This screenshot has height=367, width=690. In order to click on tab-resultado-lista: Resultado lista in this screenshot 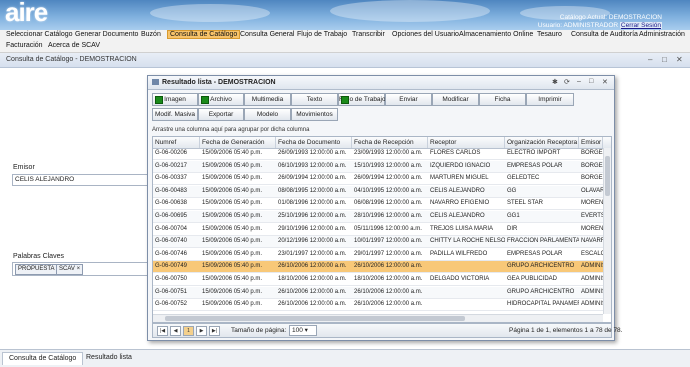, I will do `click(109, 358)`.